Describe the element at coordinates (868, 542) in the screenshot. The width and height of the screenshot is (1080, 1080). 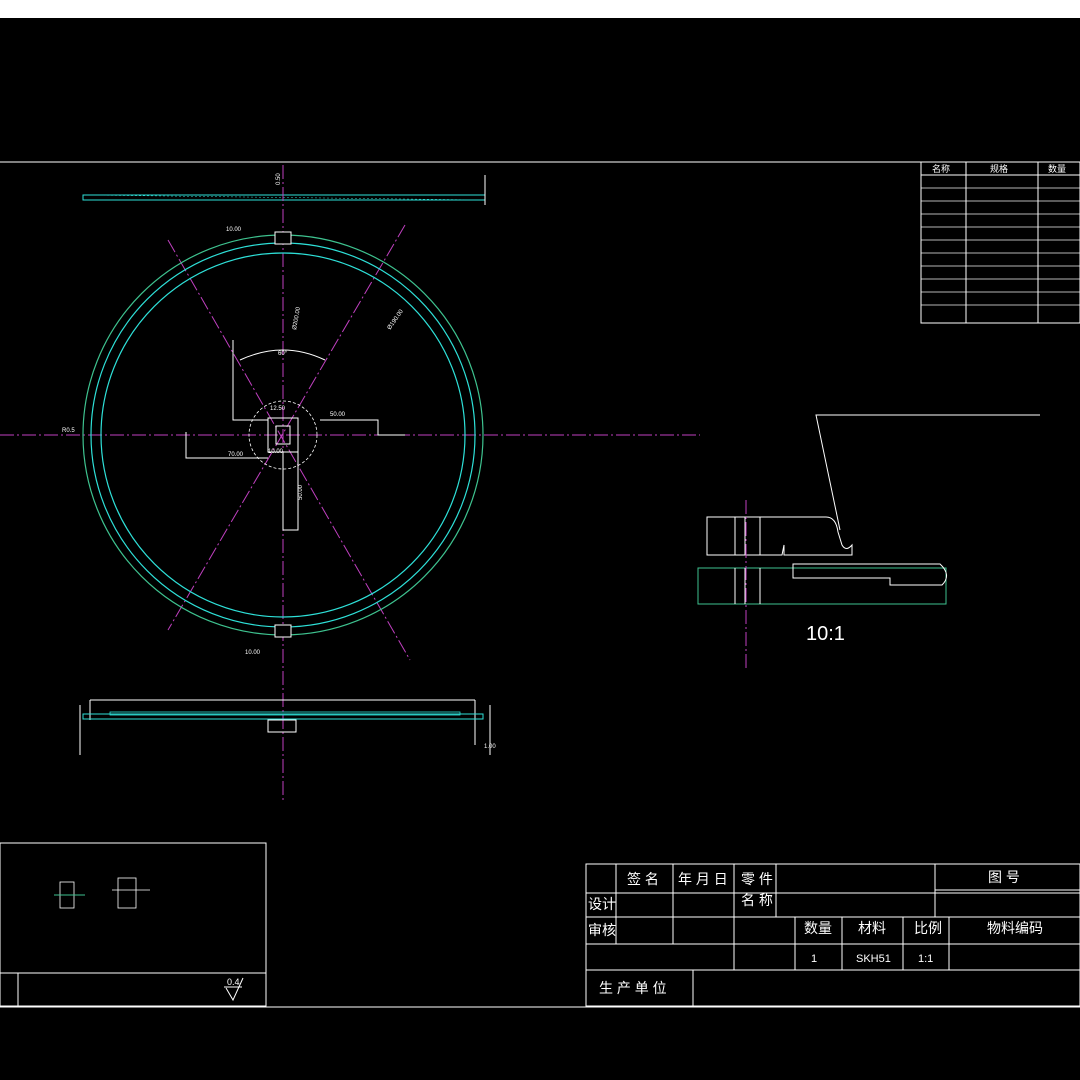
I see `detail-view: 10:1` at that location.